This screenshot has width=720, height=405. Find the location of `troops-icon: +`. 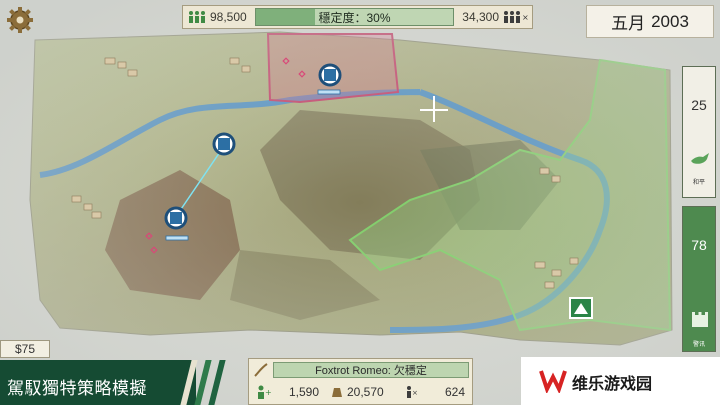

troops-icon: + is located at coordinates (264, 392).